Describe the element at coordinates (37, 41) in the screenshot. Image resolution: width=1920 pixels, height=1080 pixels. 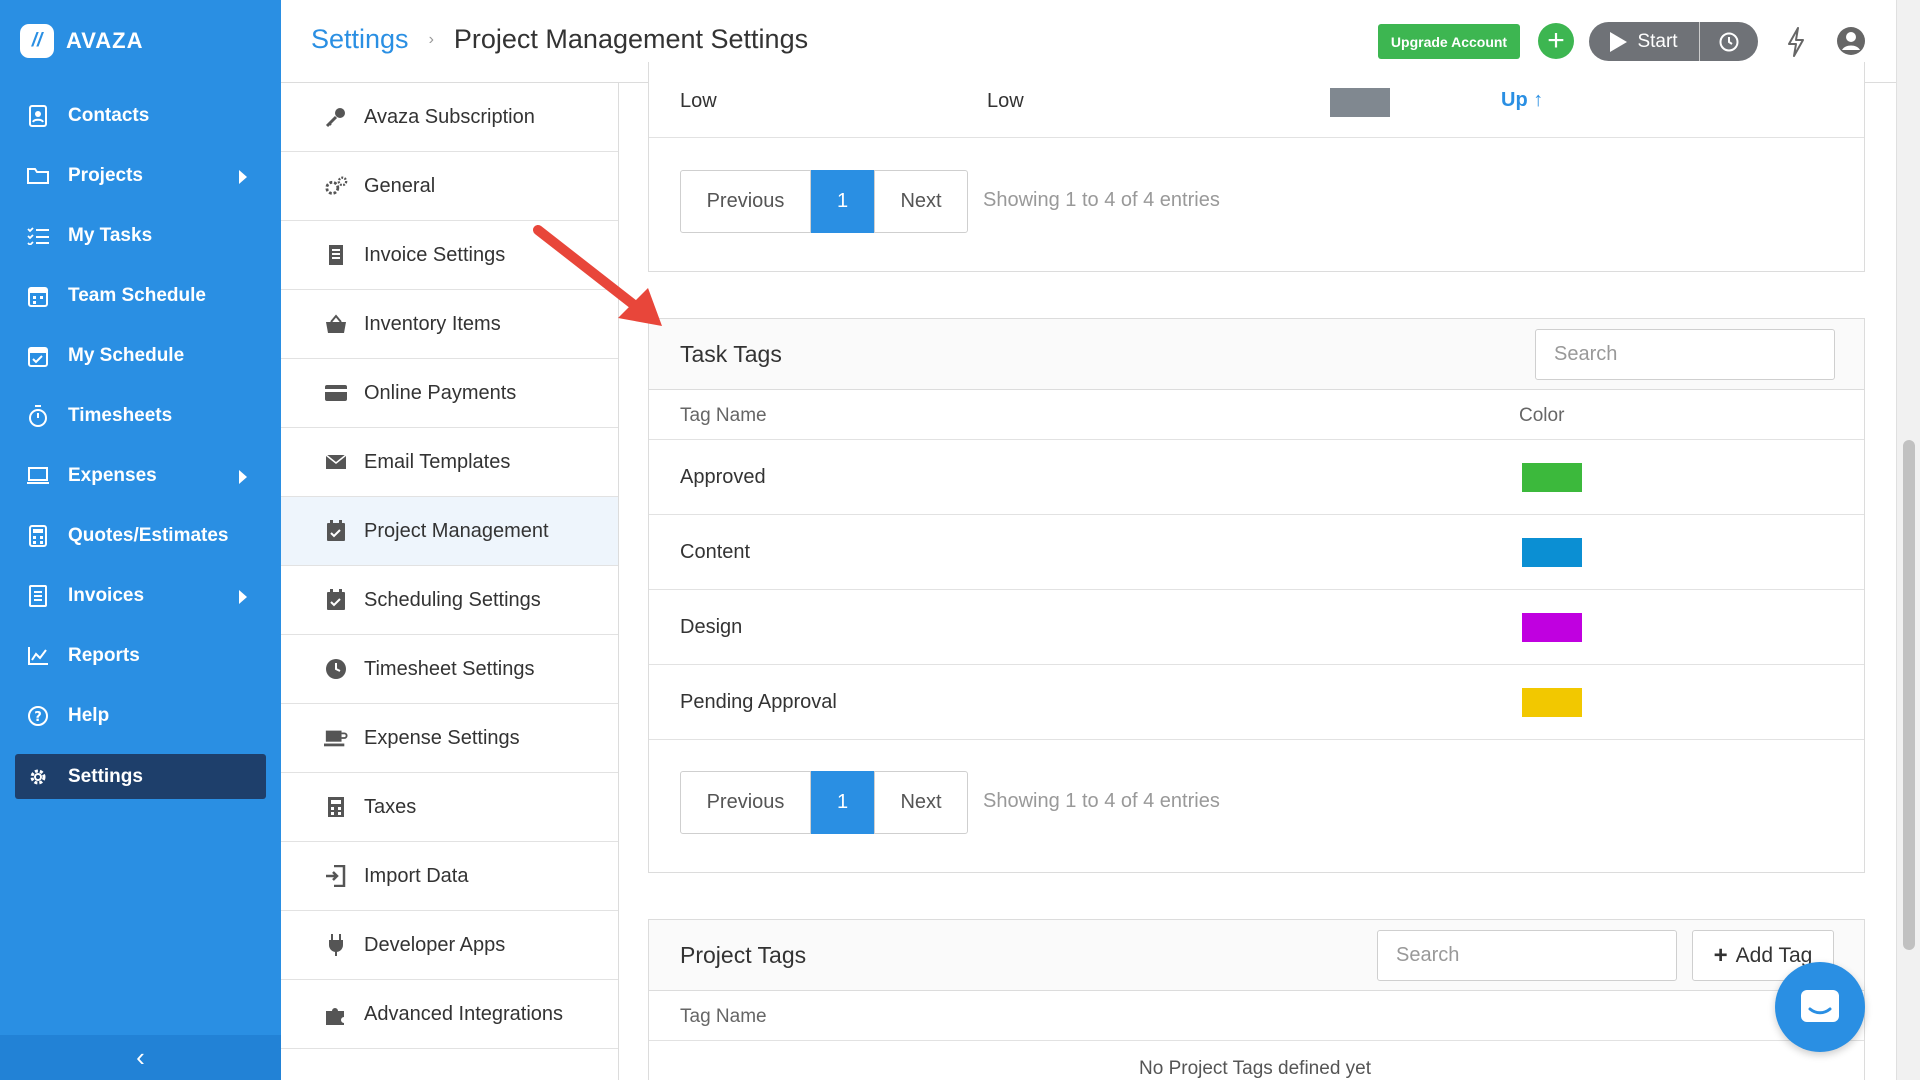
I see `avaza-logo-icon: //` at that location.